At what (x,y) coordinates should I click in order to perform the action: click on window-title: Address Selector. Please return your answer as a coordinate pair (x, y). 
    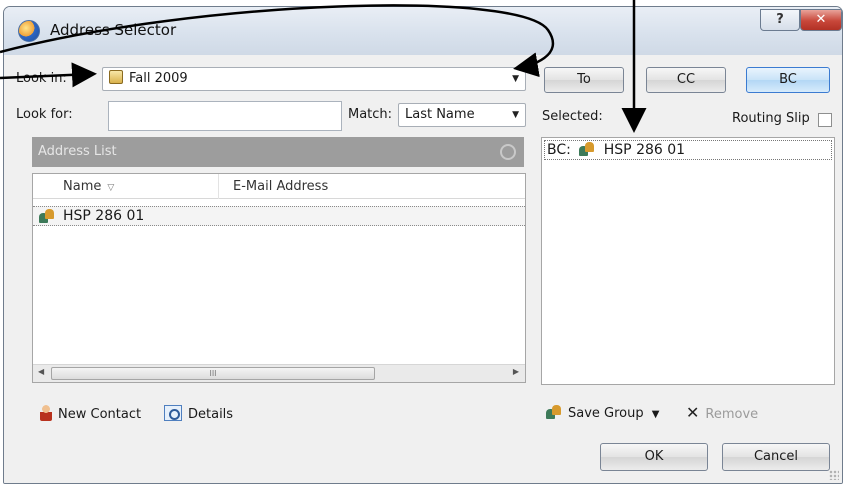
    Looking at the image, I should click on (113, 30).